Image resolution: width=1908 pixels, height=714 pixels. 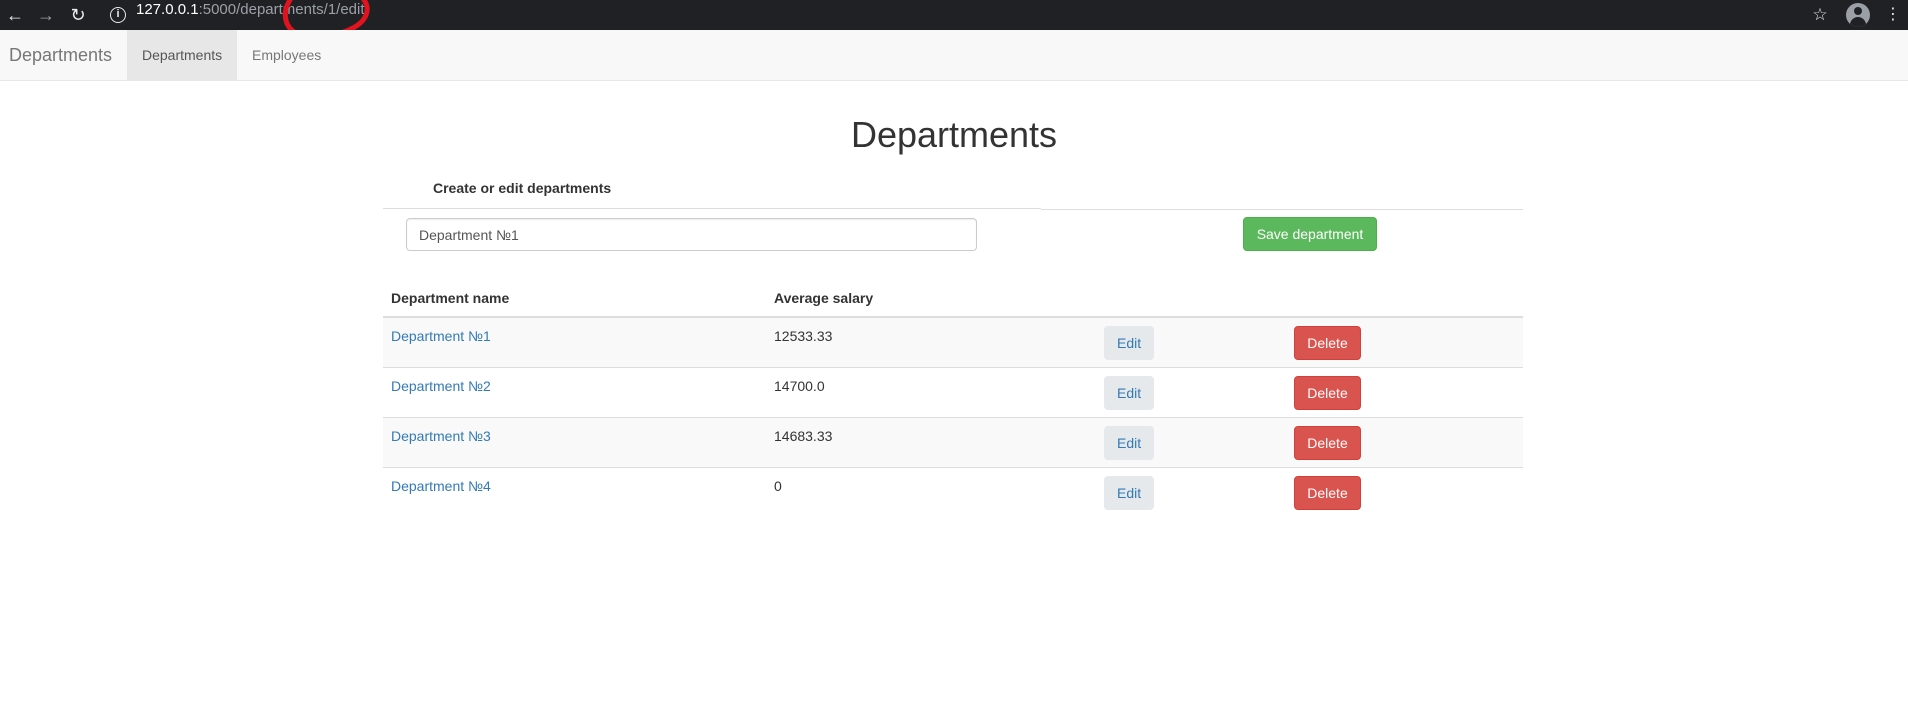 What do you see at coordinates (799, 386) in the screenshot?
I see `average-salary: 14700.0` at bounding box center [799, 386].